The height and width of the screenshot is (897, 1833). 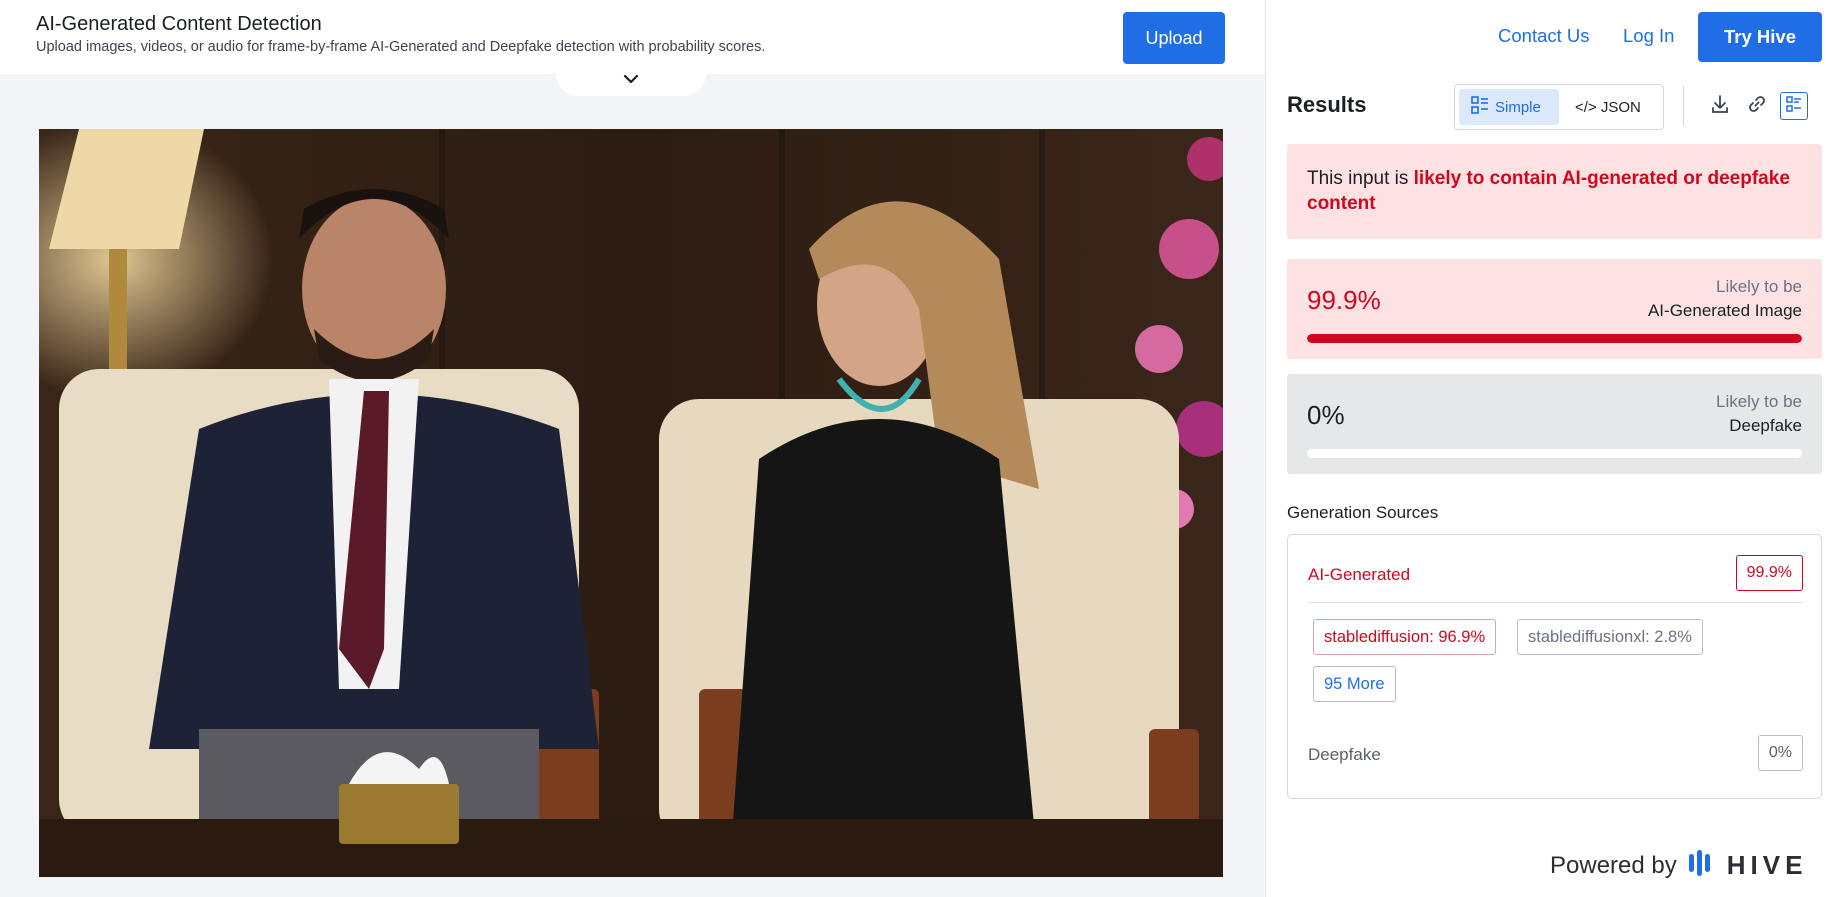 What do you see at coordinates (1174, 38) in the screenshot?
I see `upload-button: Upload` at bounding box center [1174, 38].